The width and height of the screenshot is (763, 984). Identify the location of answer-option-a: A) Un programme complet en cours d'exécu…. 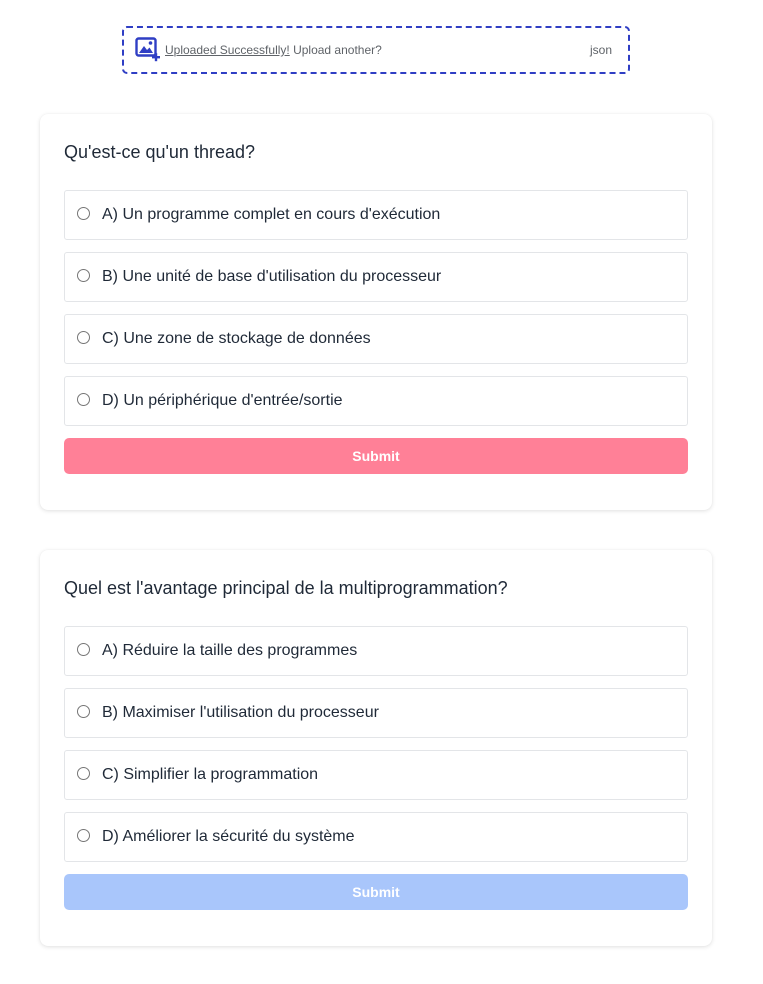
(376, 215).